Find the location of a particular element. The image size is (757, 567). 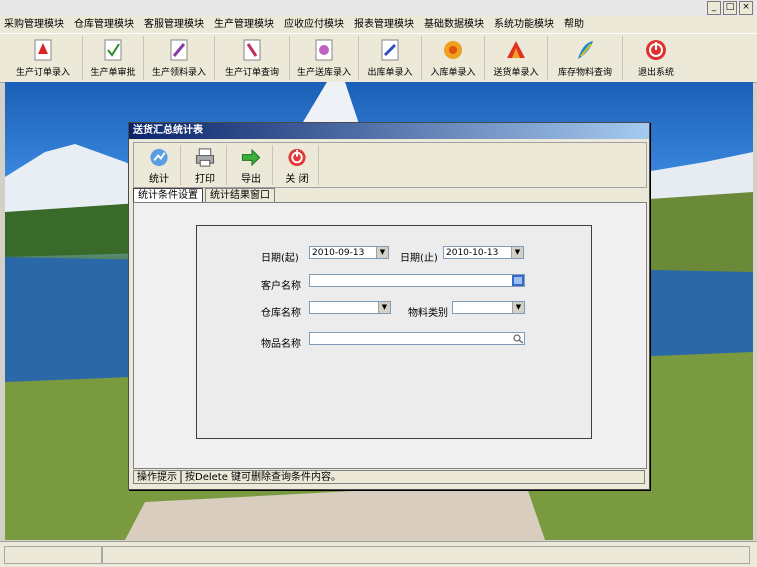

material-doc-icon is located at coordinates (179, 50).